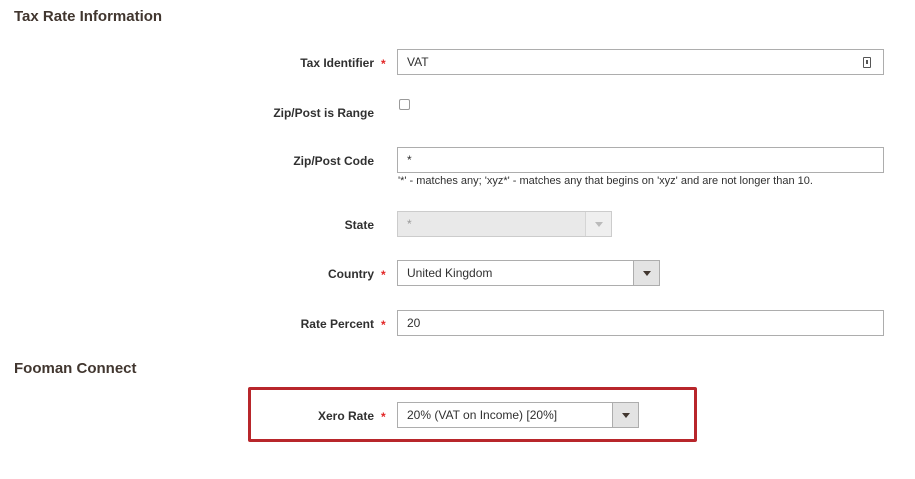 Image resolution: width=915 pixels, height=479 pixels. What do you see at coordinates (337, 324) in the screenshot?
I see `rate-percent-label: Rate Percent` at bounding box center [337, 324].